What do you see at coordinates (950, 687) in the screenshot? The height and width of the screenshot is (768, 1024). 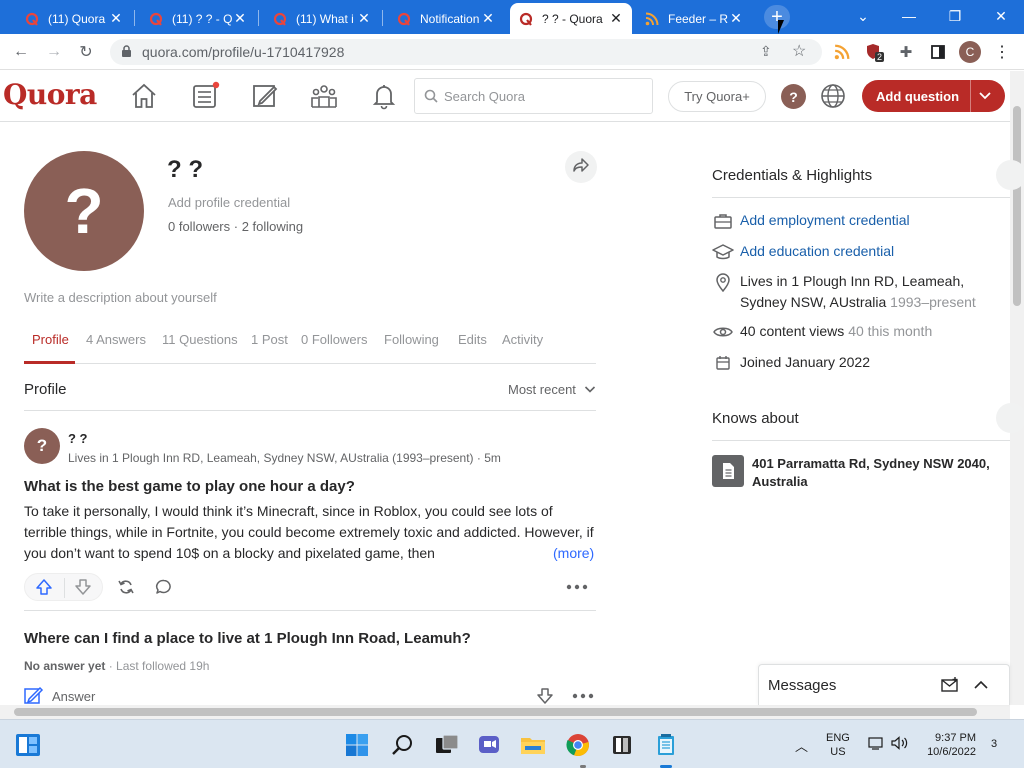 I see `compose-message-icon` at bounding box center [950, 687].